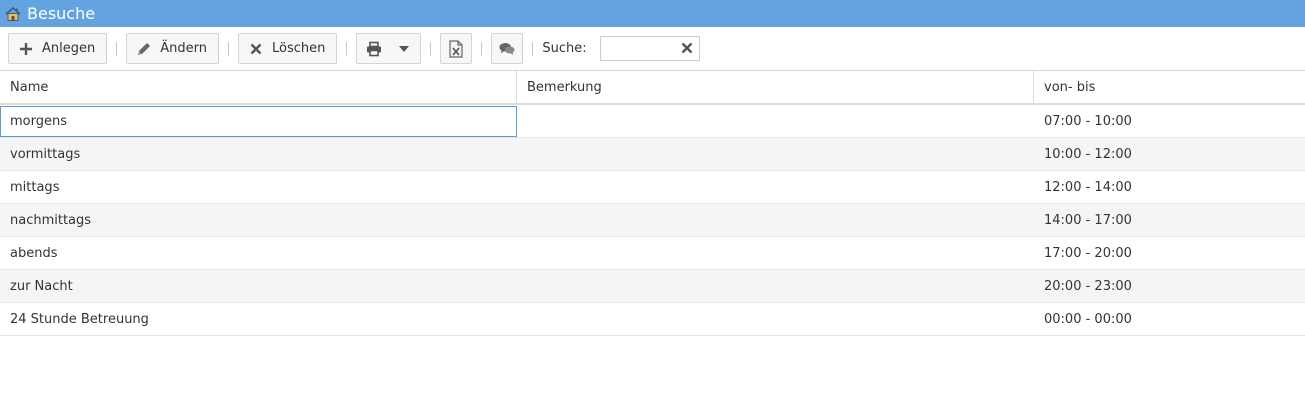 Image resolution: width=1305 pixels, height=416 pixels. I want to click on pencil-icon, so click(144, 49).